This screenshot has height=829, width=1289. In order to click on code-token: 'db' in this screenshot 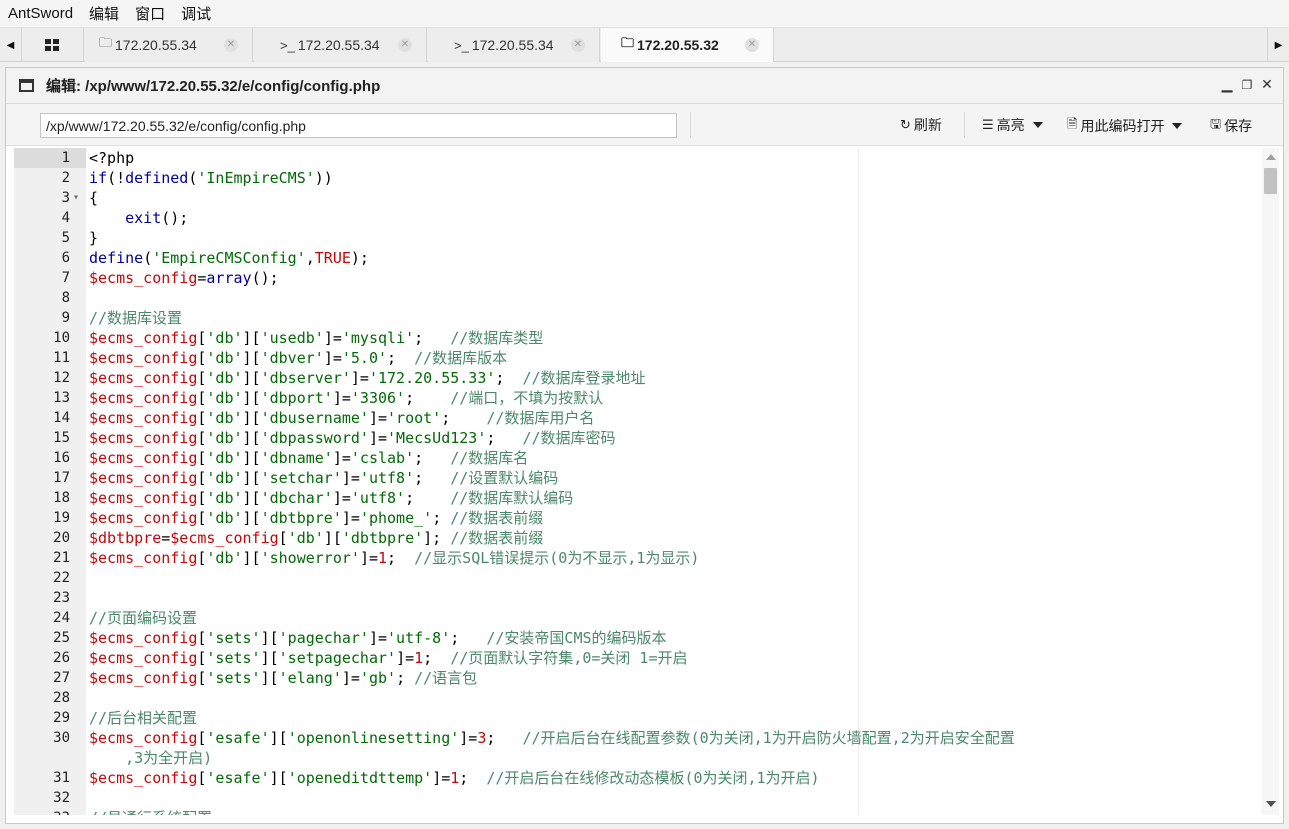, I will do `click(305, 538)`.